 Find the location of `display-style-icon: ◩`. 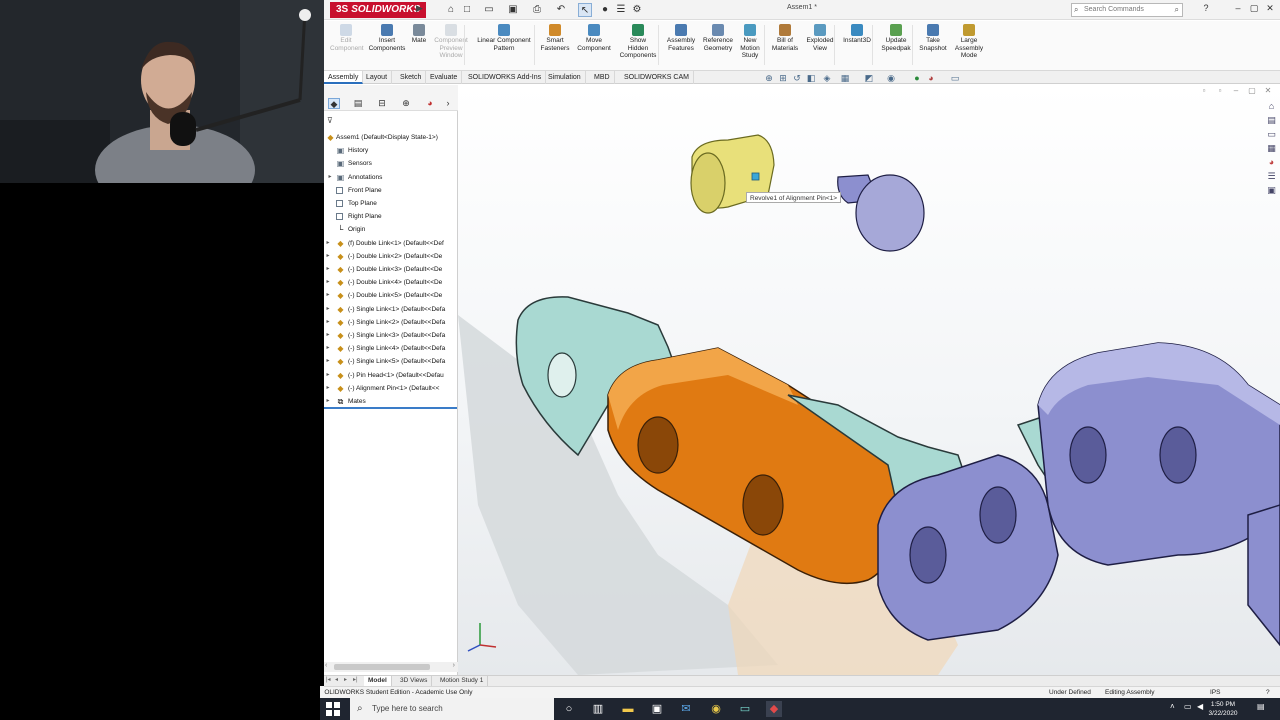

display-style-icon: ◩ is located at coordinates (869, 78).